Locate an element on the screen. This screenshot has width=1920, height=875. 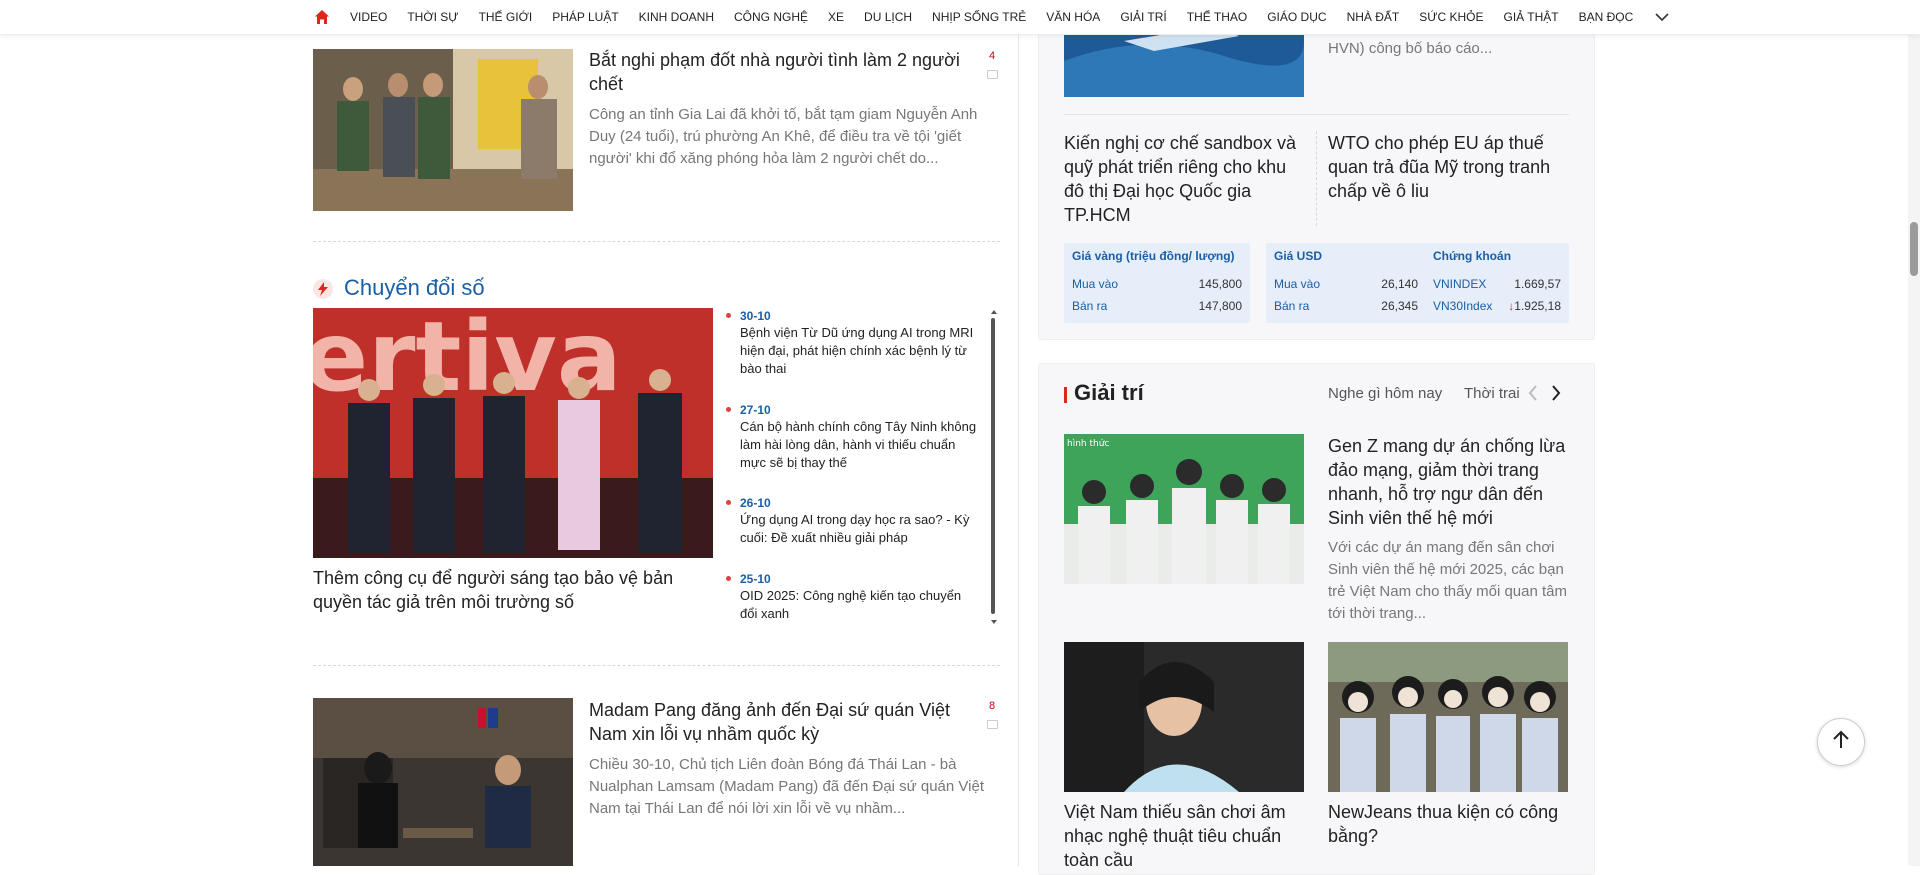
section-title: Giải trí is located at coordinates (1109, 393).